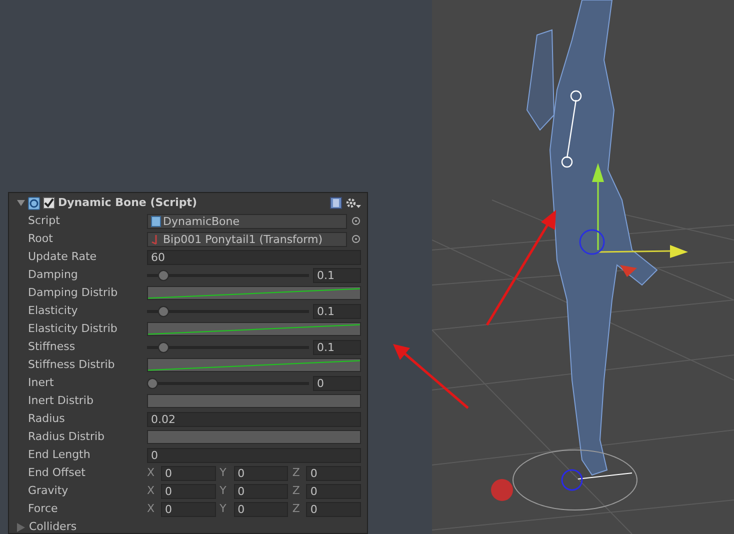 This screenshot has width=734, height=534. Describe the element at coordinates (49, 203) in the screenshot. I see `enabled-checkbox` at that location.